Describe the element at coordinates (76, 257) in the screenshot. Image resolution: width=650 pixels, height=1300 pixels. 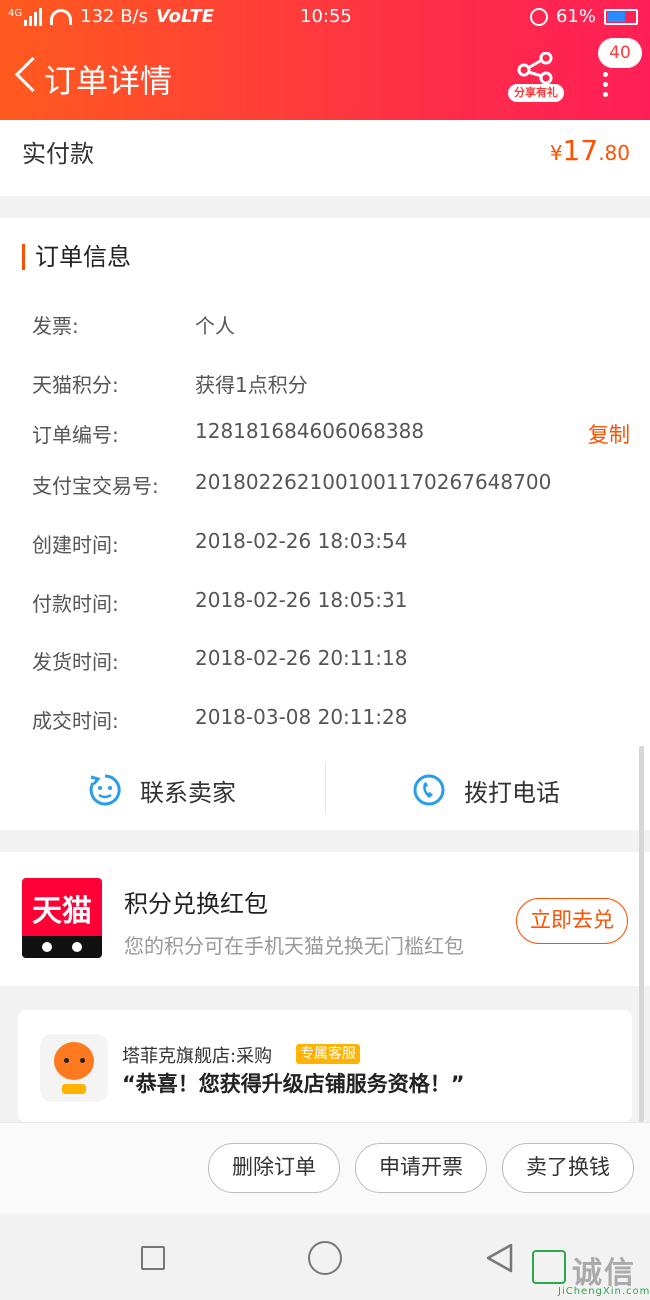
I see `section-title: 订单信息` at that location.